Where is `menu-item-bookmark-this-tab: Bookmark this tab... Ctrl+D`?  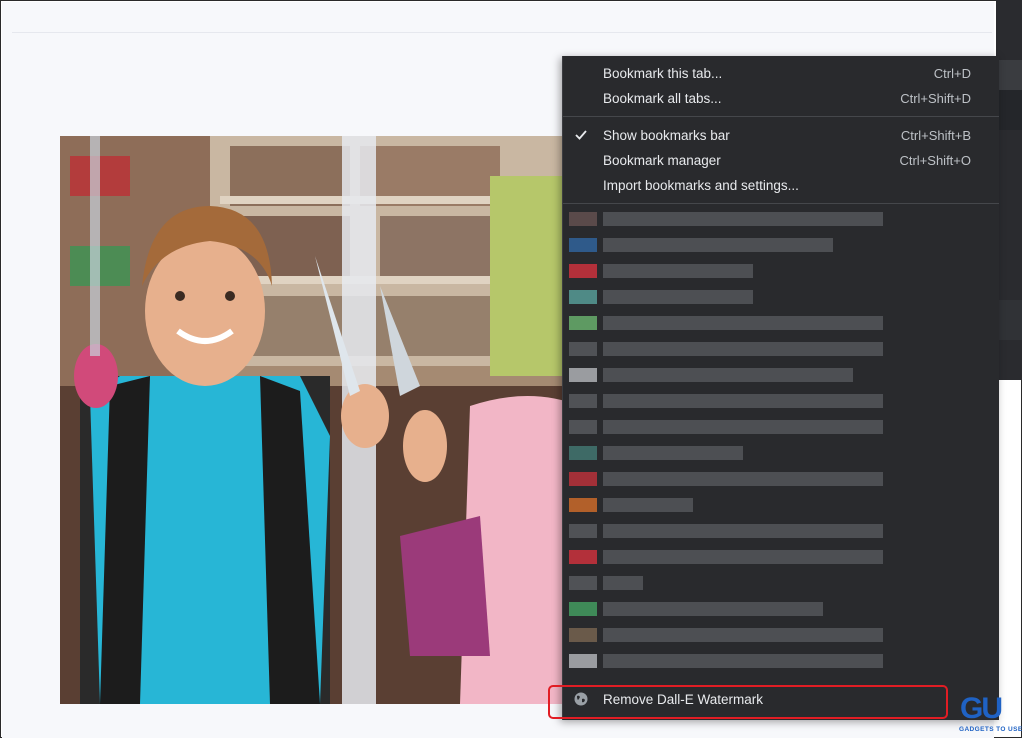 menu-item-bookmark-this-tab: Bookmark this tab... Ctrl+D is located at coordinates (781, 74).